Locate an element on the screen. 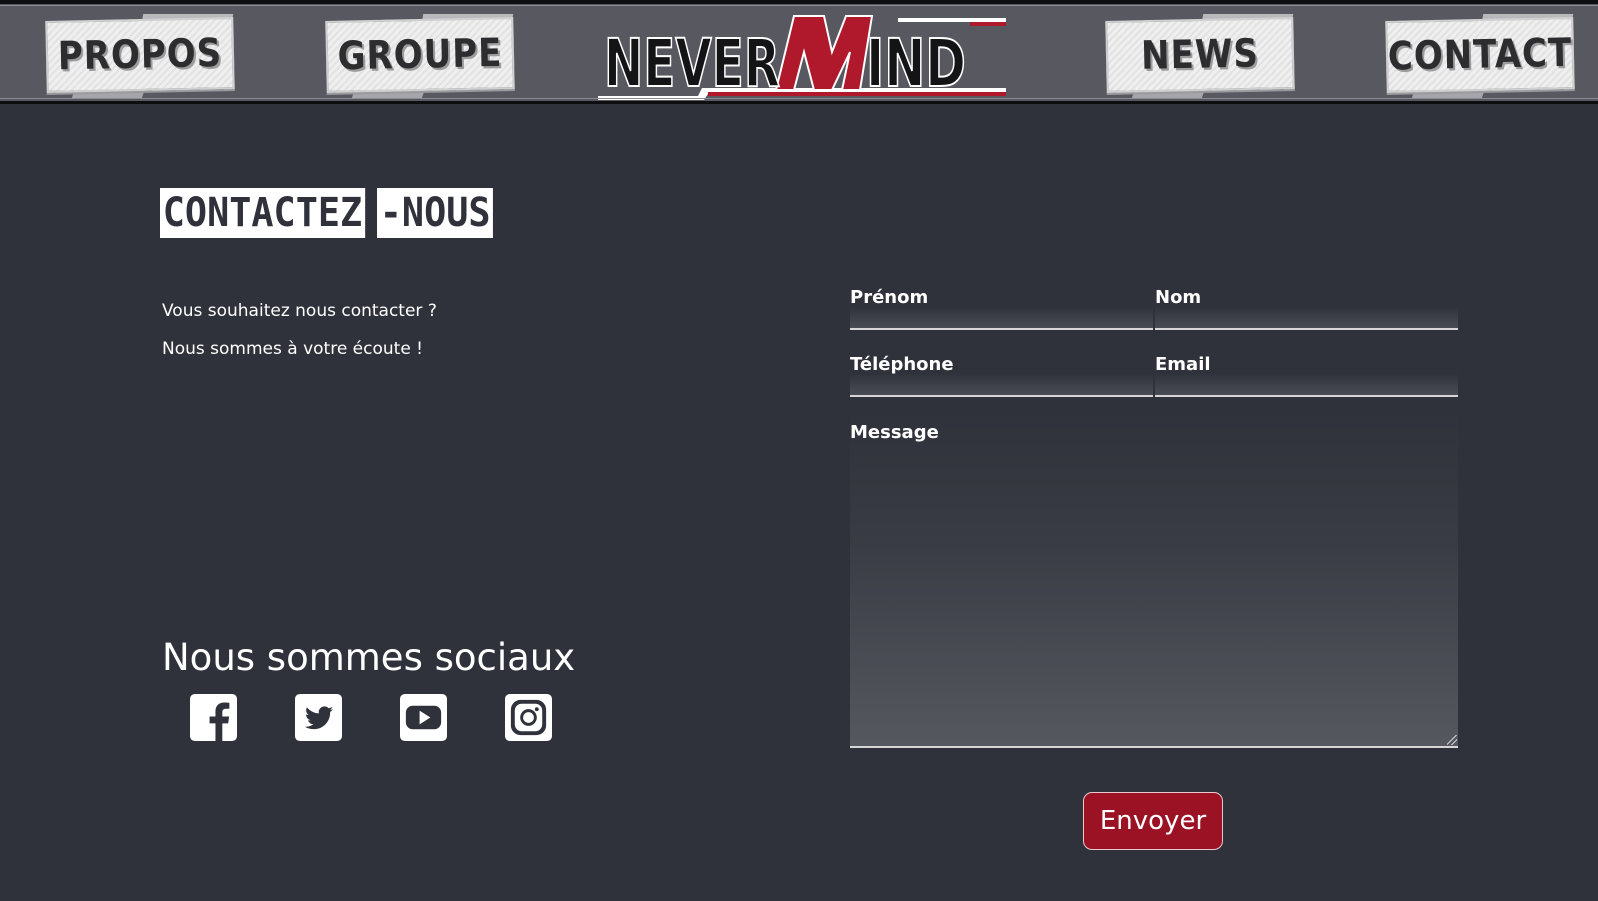  email-input is located at coordinates (1306, 377).